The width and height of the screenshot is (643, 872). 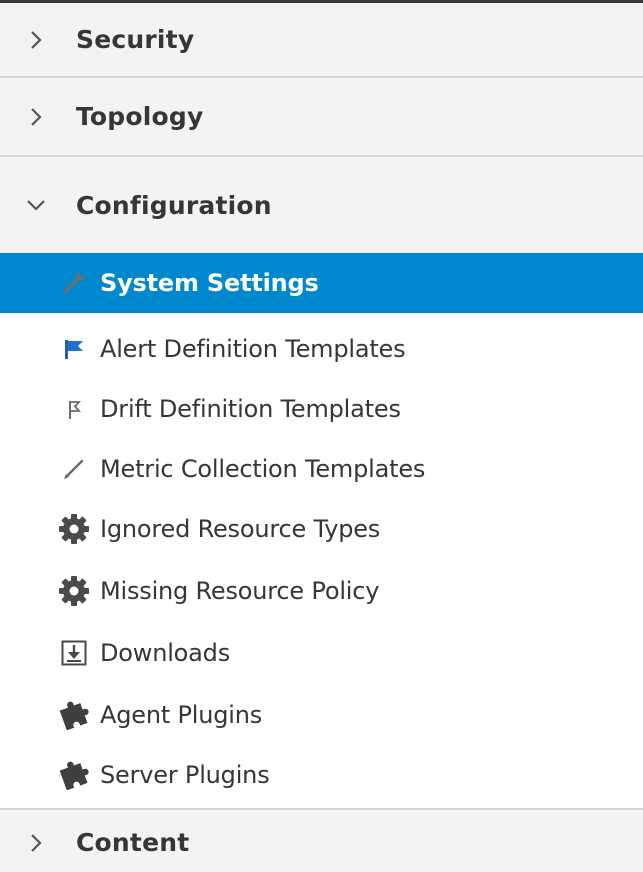 What do you see at coordinates (135, 39) in the screenshot?
I see `section-security-label: Security` at bounding box center [135, 39].